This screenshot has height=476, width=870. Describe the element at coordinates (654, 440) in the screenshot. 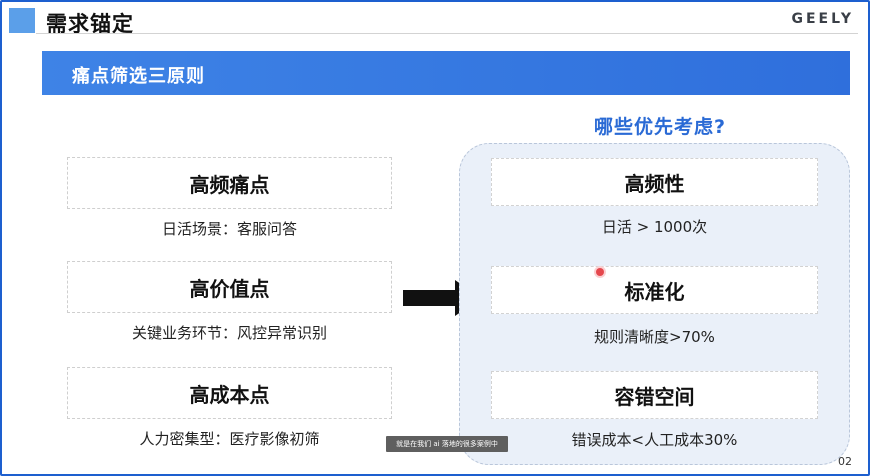

I see `criteria-subtitle: 错误成本<人工成本30%` at that location.